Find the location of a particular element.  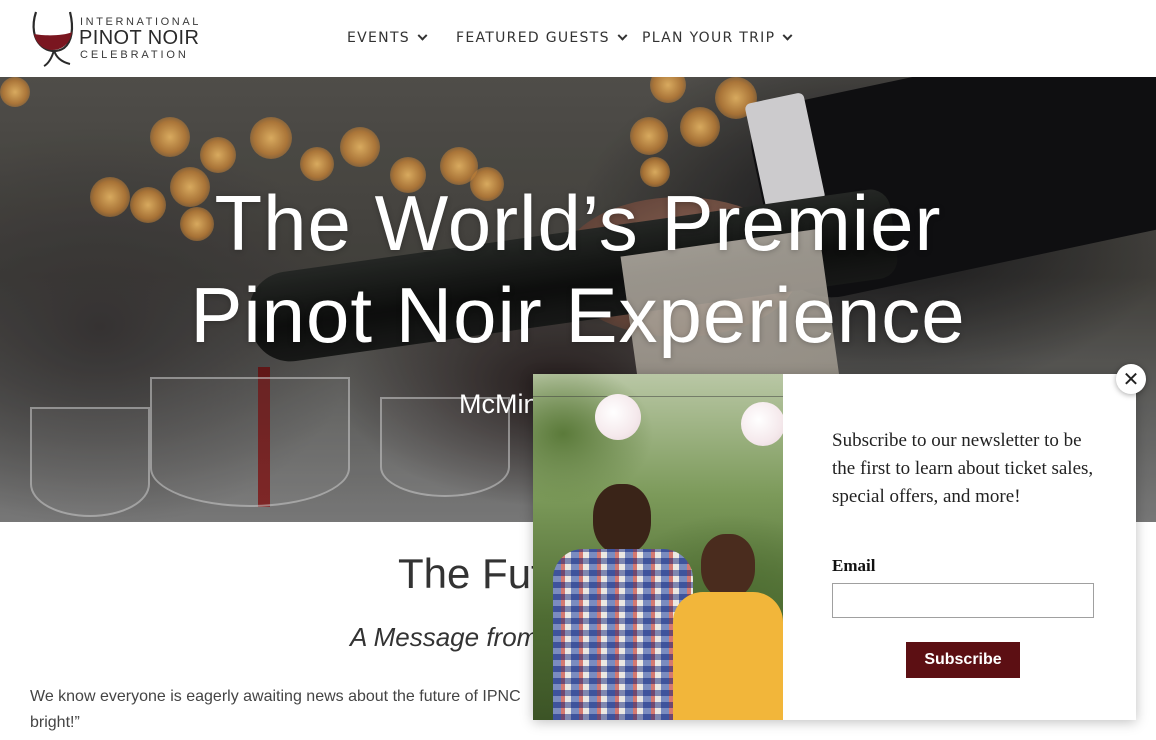

hero-title-line1: The World’s Premier is located at coordinates (578, 223).